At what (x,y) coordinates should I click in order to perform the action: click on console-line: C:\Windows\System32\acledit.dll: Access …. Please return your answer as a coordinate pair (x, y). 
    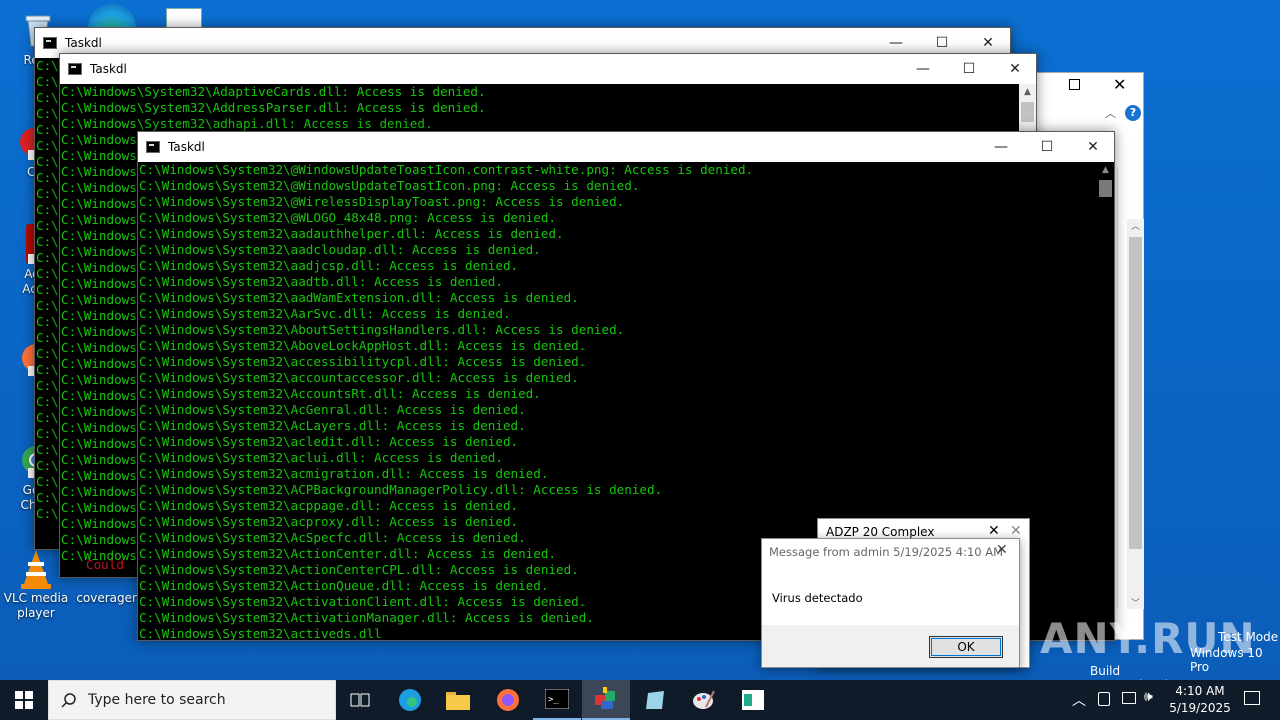
    Looking at the image, I should click on (329, 441).